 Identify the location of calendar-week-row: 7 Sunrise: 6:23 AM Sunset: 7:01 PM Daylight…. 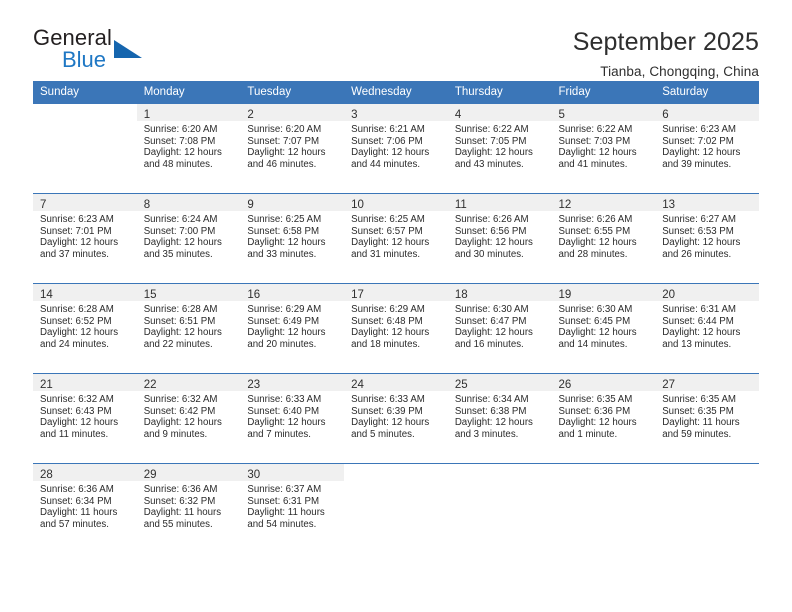
(396, 238).